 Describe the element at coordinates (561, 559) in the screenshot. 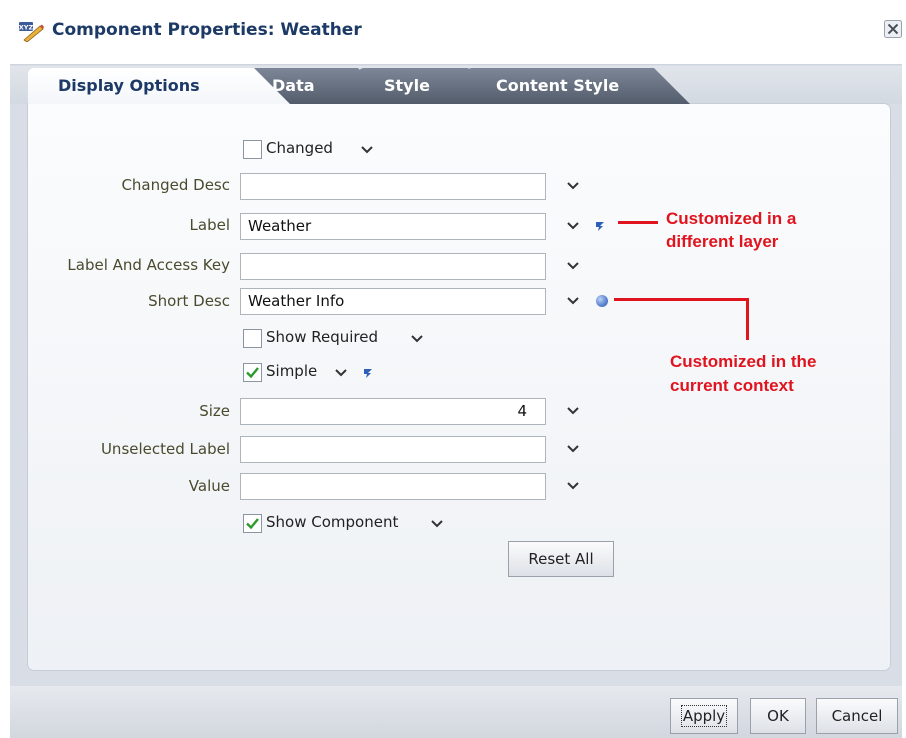

I see `reset-all-button: Reset All` at that location.